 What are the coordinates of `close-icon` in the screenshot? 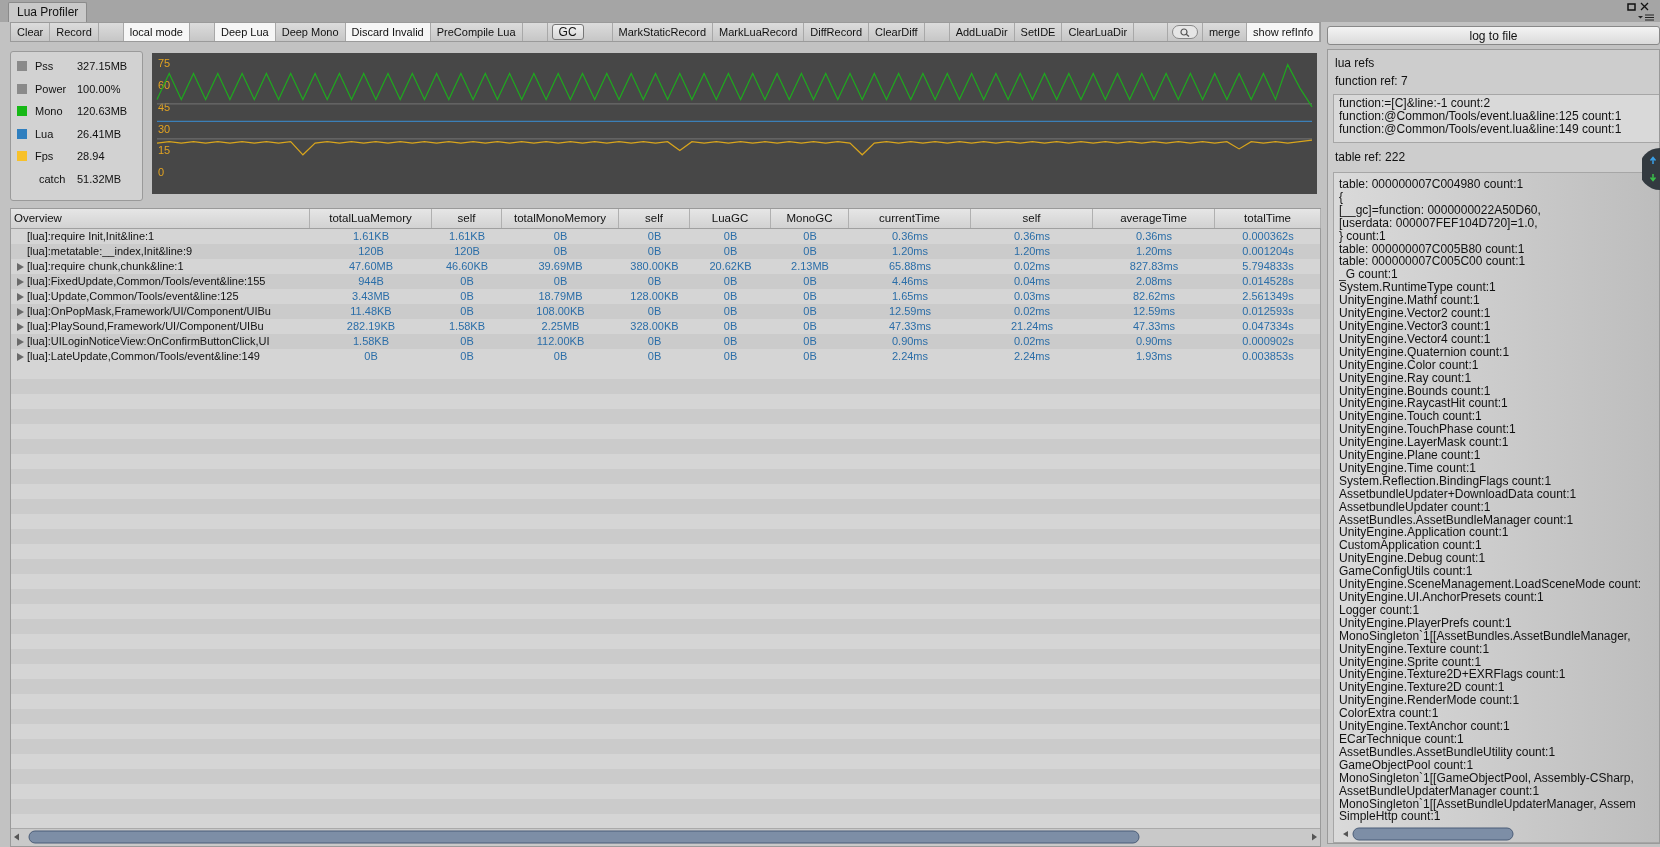 It's located at (1644, 6).